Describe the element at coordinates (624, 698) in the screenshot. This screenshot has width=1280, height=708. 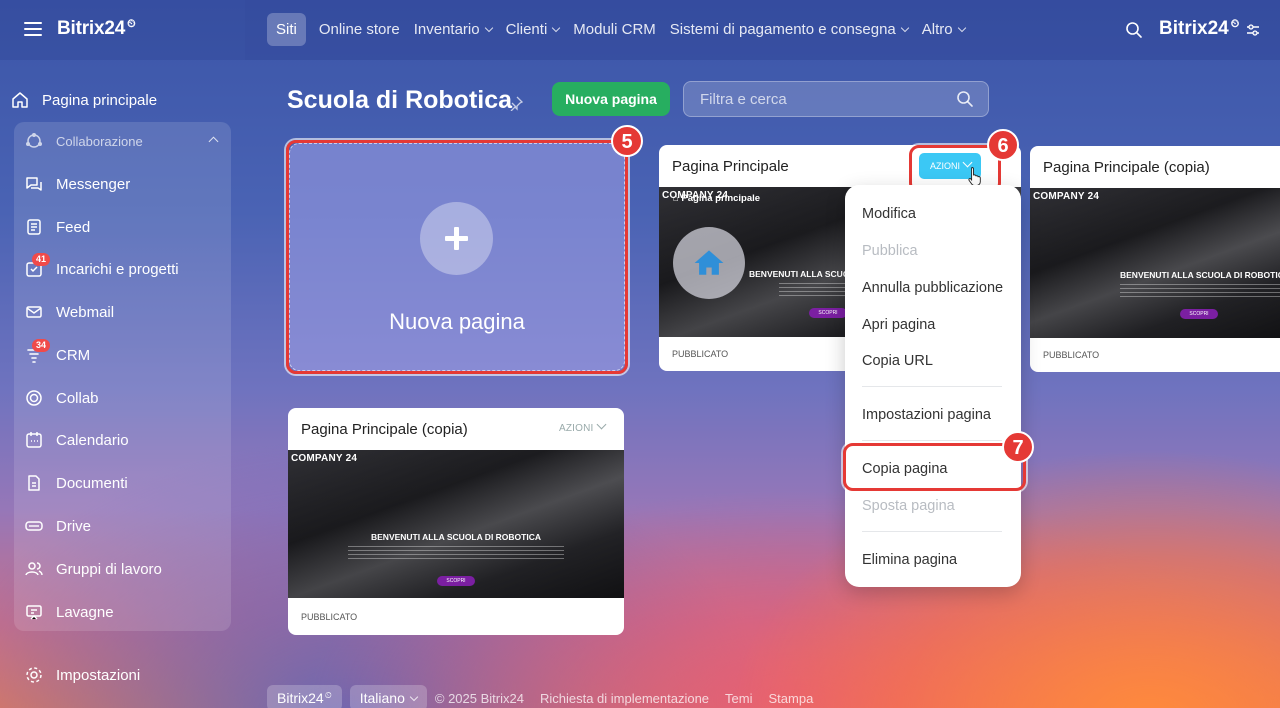
I see `footer-link-implementation: Richiesta di implementazione` at that location.